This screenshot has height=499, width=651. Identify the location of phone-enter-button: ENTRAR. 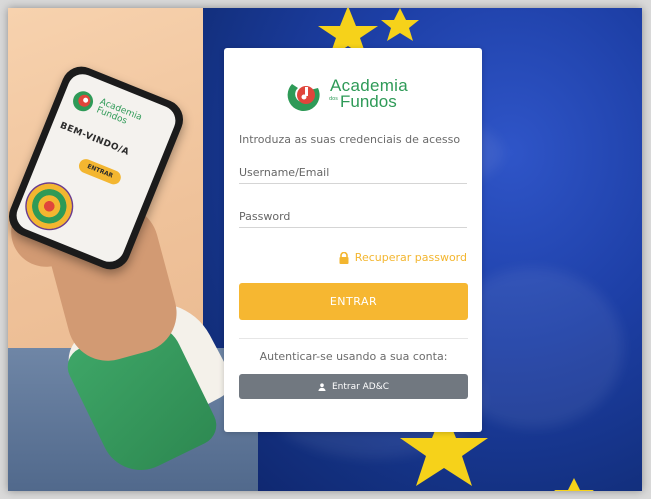
(99, 171).